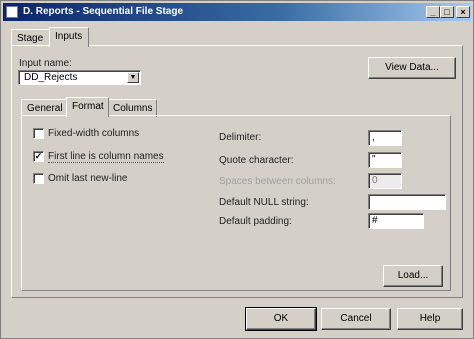 Image resolution: width=474 pixels, height=339 pixels. What do you see at coordinates (281, 319) in the screenshot?
I see `ok-button: OK` at bounding box center [281, 319].